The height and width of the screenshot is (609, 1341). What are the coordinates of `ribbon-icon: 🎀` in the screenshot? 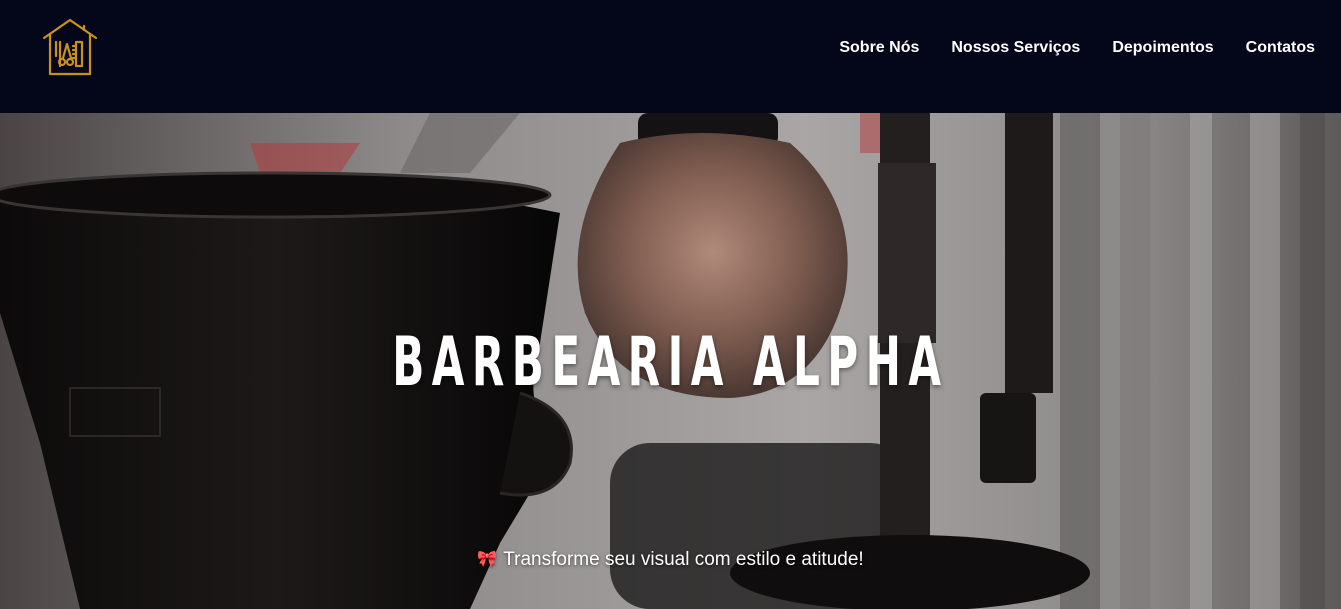 It's located at (487, 559).